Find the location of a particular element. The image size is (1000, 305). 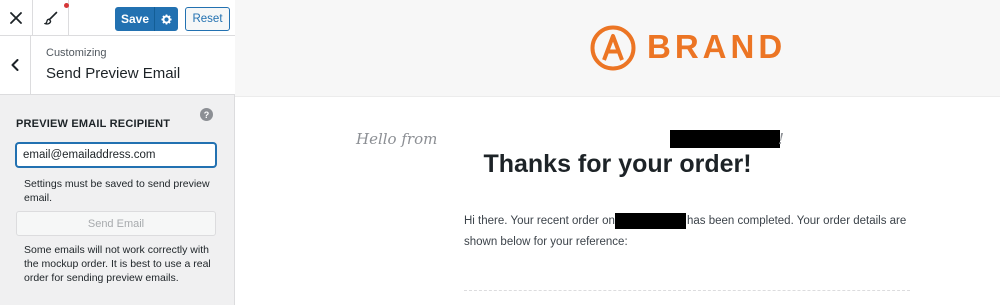

brand-name: BRAND is located at coordinates (717, 46).